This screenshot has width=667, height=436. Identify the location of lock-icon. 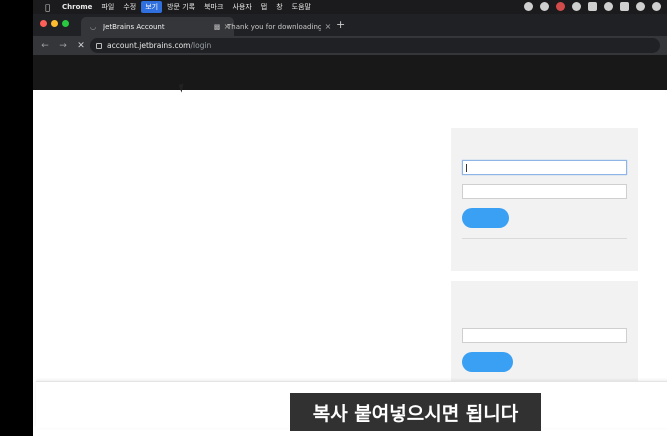
(99, 45).